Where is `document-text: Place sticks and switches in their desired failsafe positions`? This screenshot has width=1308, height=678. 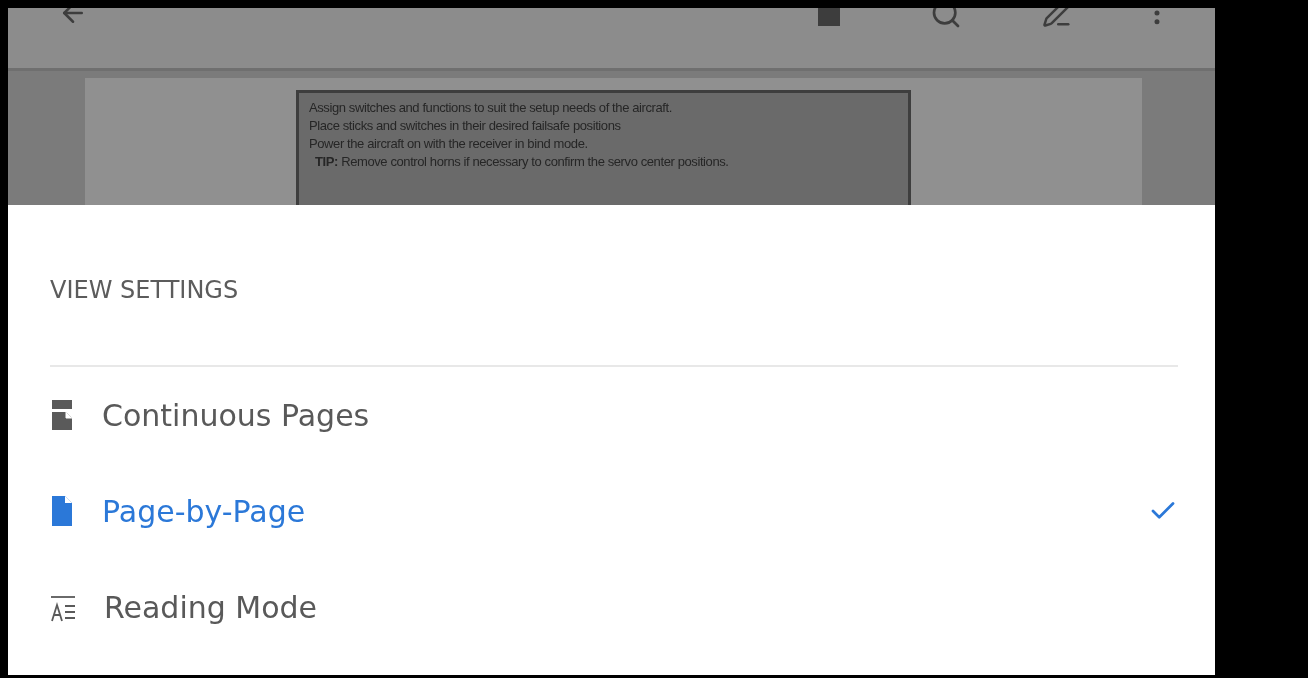 document-text: Place sticks and switches in their desired failsafe positions is located at coordinates (465, 125).